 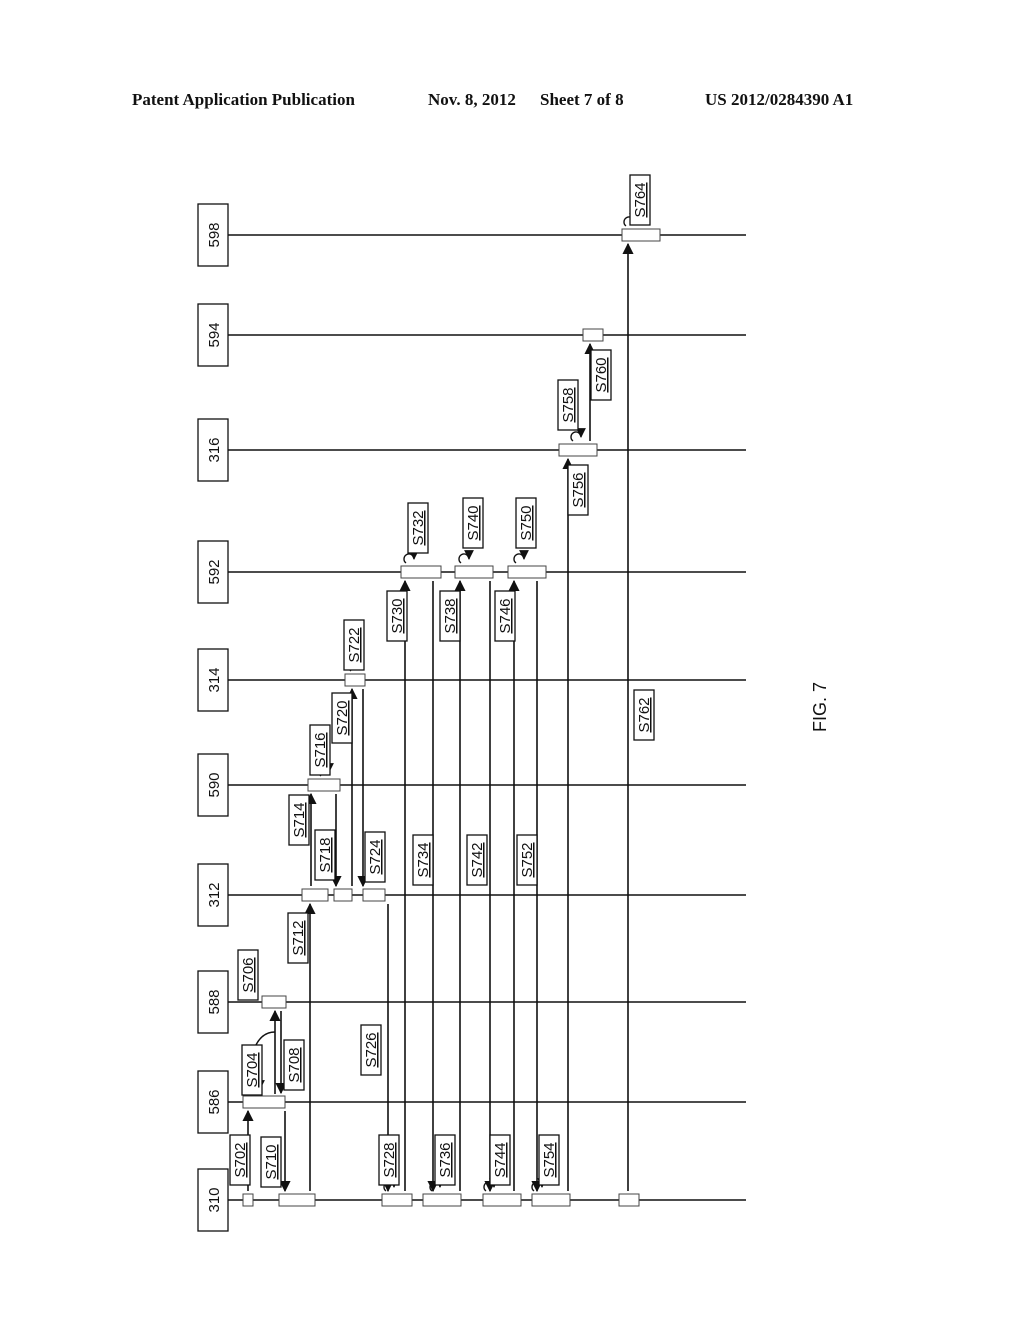 I want to click on step-label-S722: S722, so click(x=354, y=644).